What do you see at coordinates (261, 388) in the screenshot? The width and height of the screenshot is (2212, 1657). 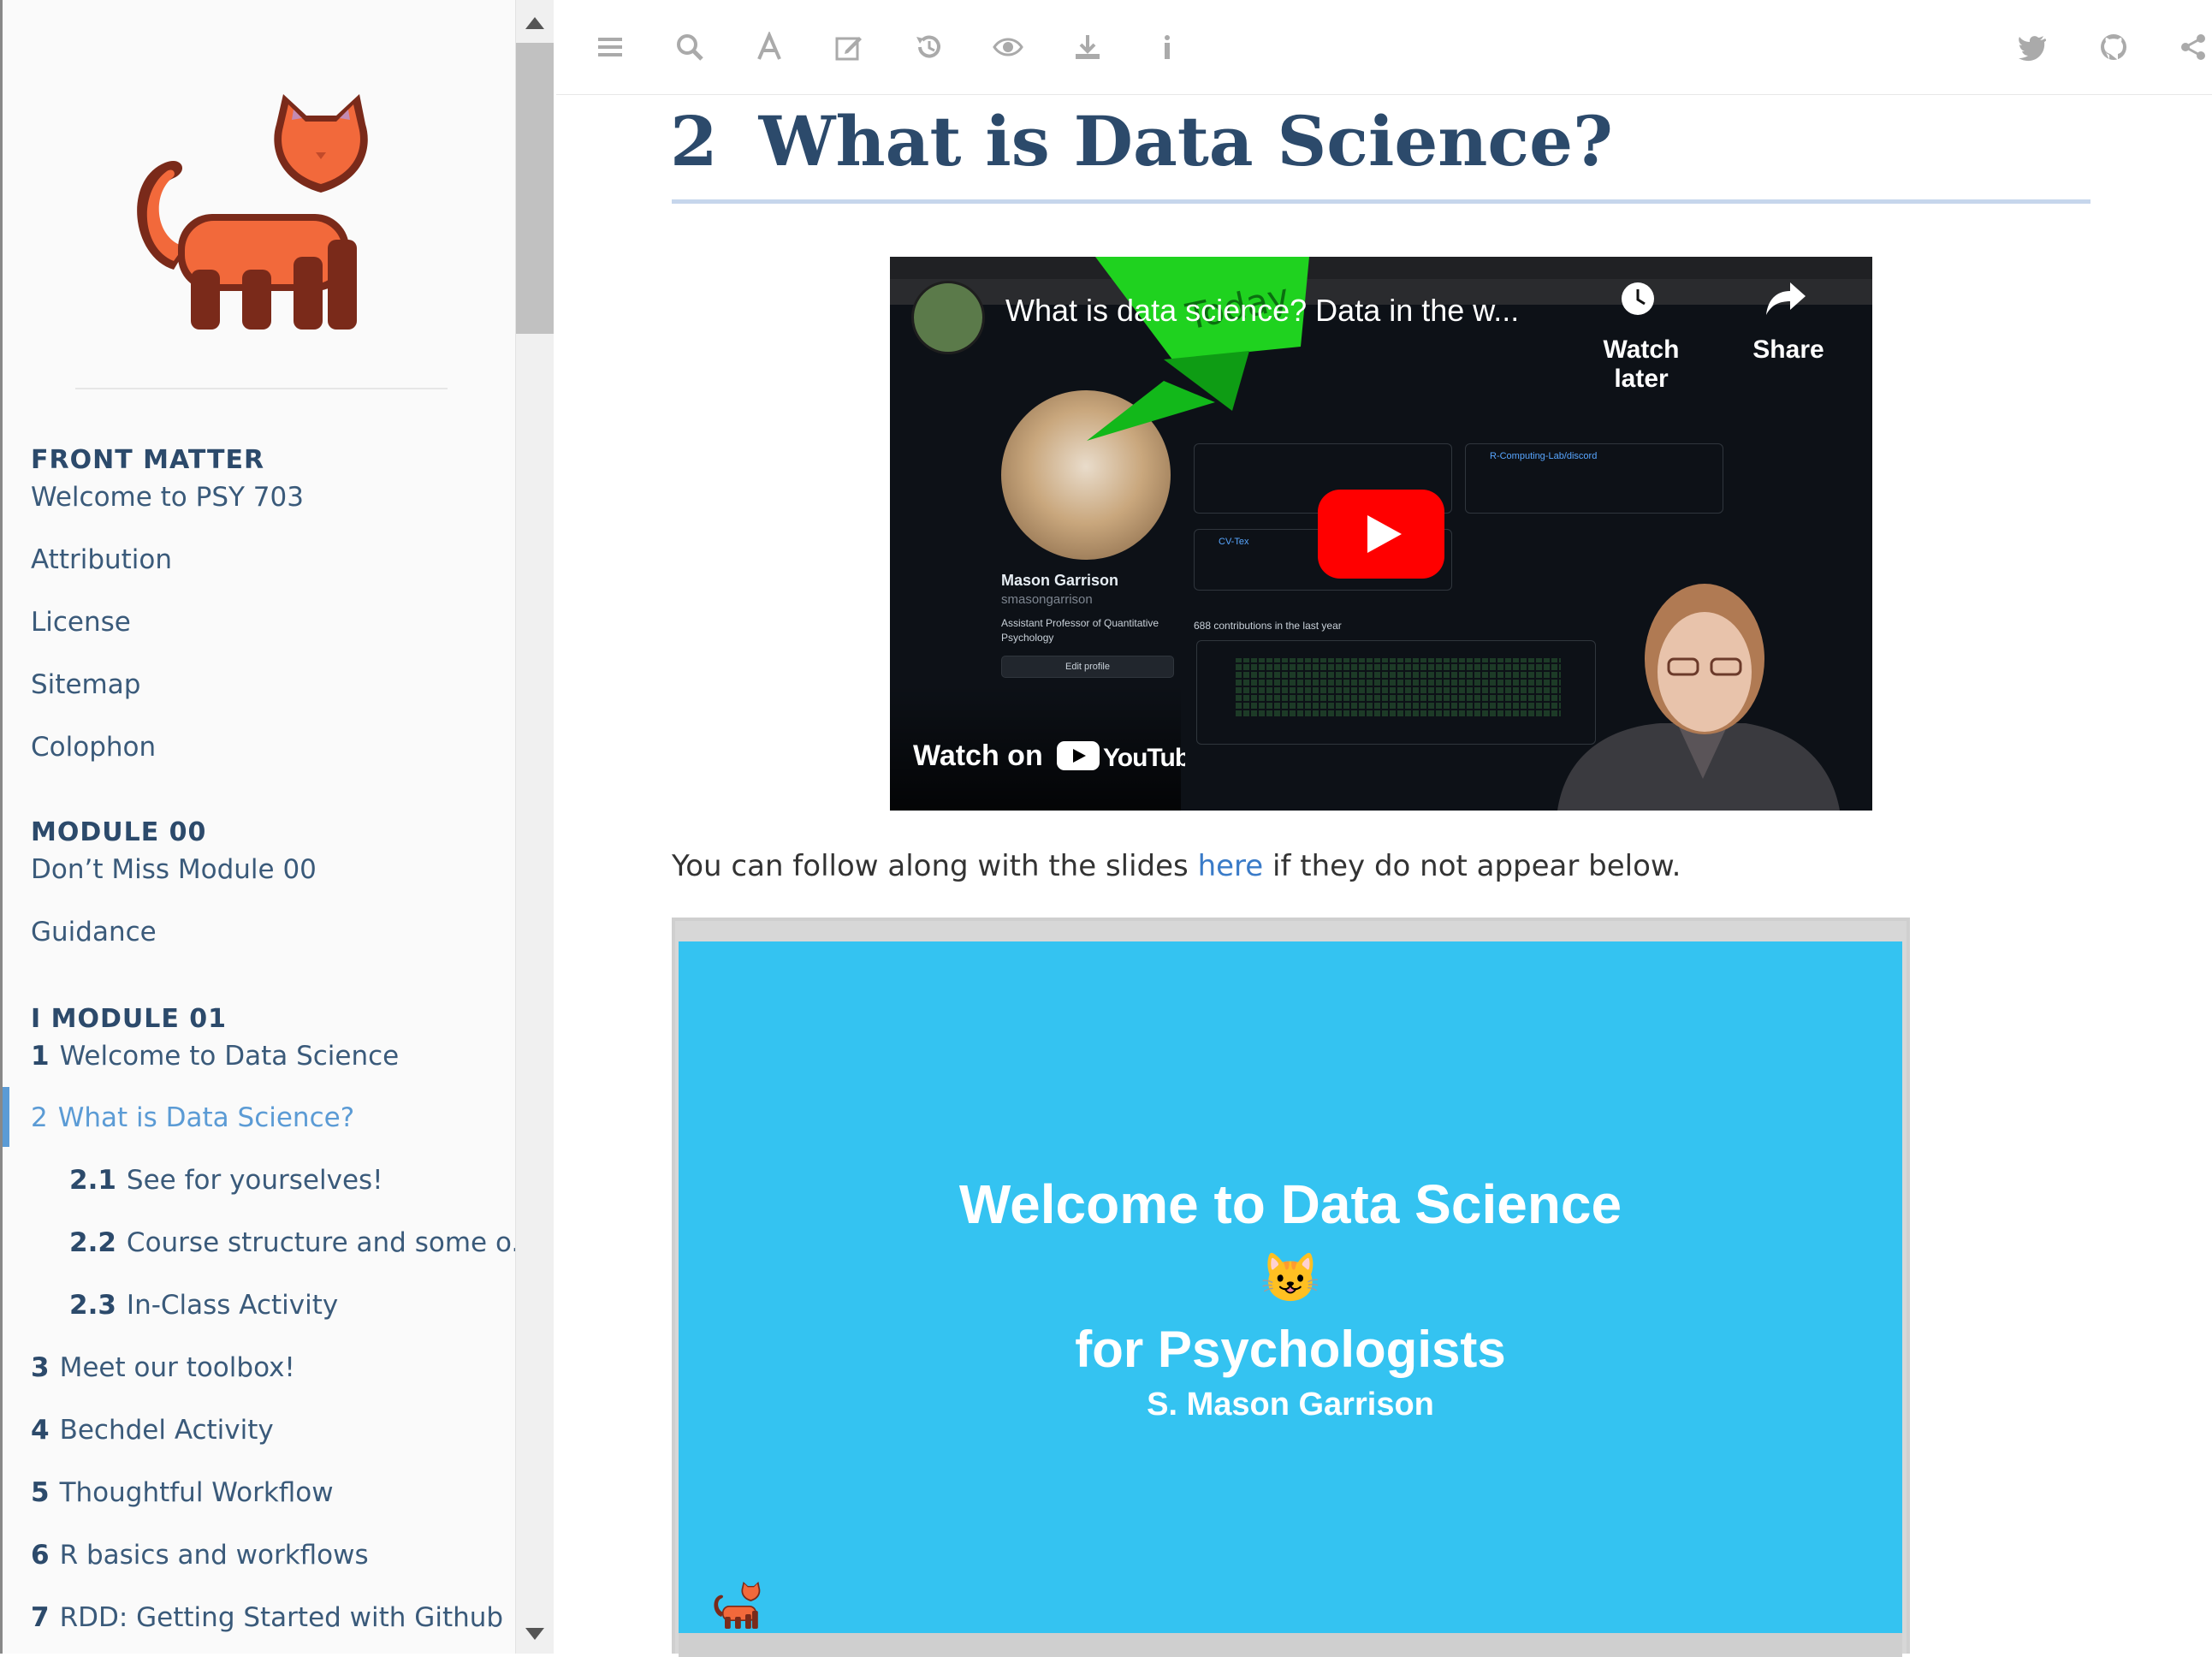 I see `sidebar-divider` at bounding box center [261, 388].